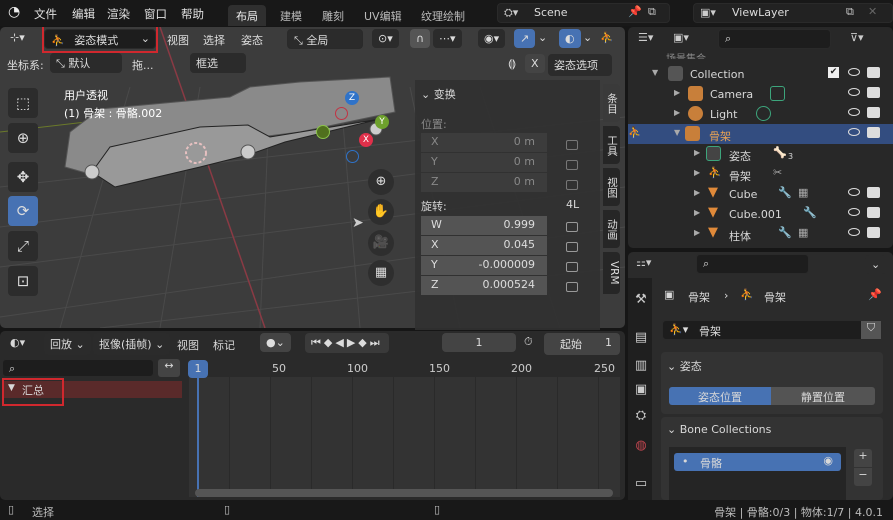  I want to click on overlays-icon: ◐, so click(570, 38).